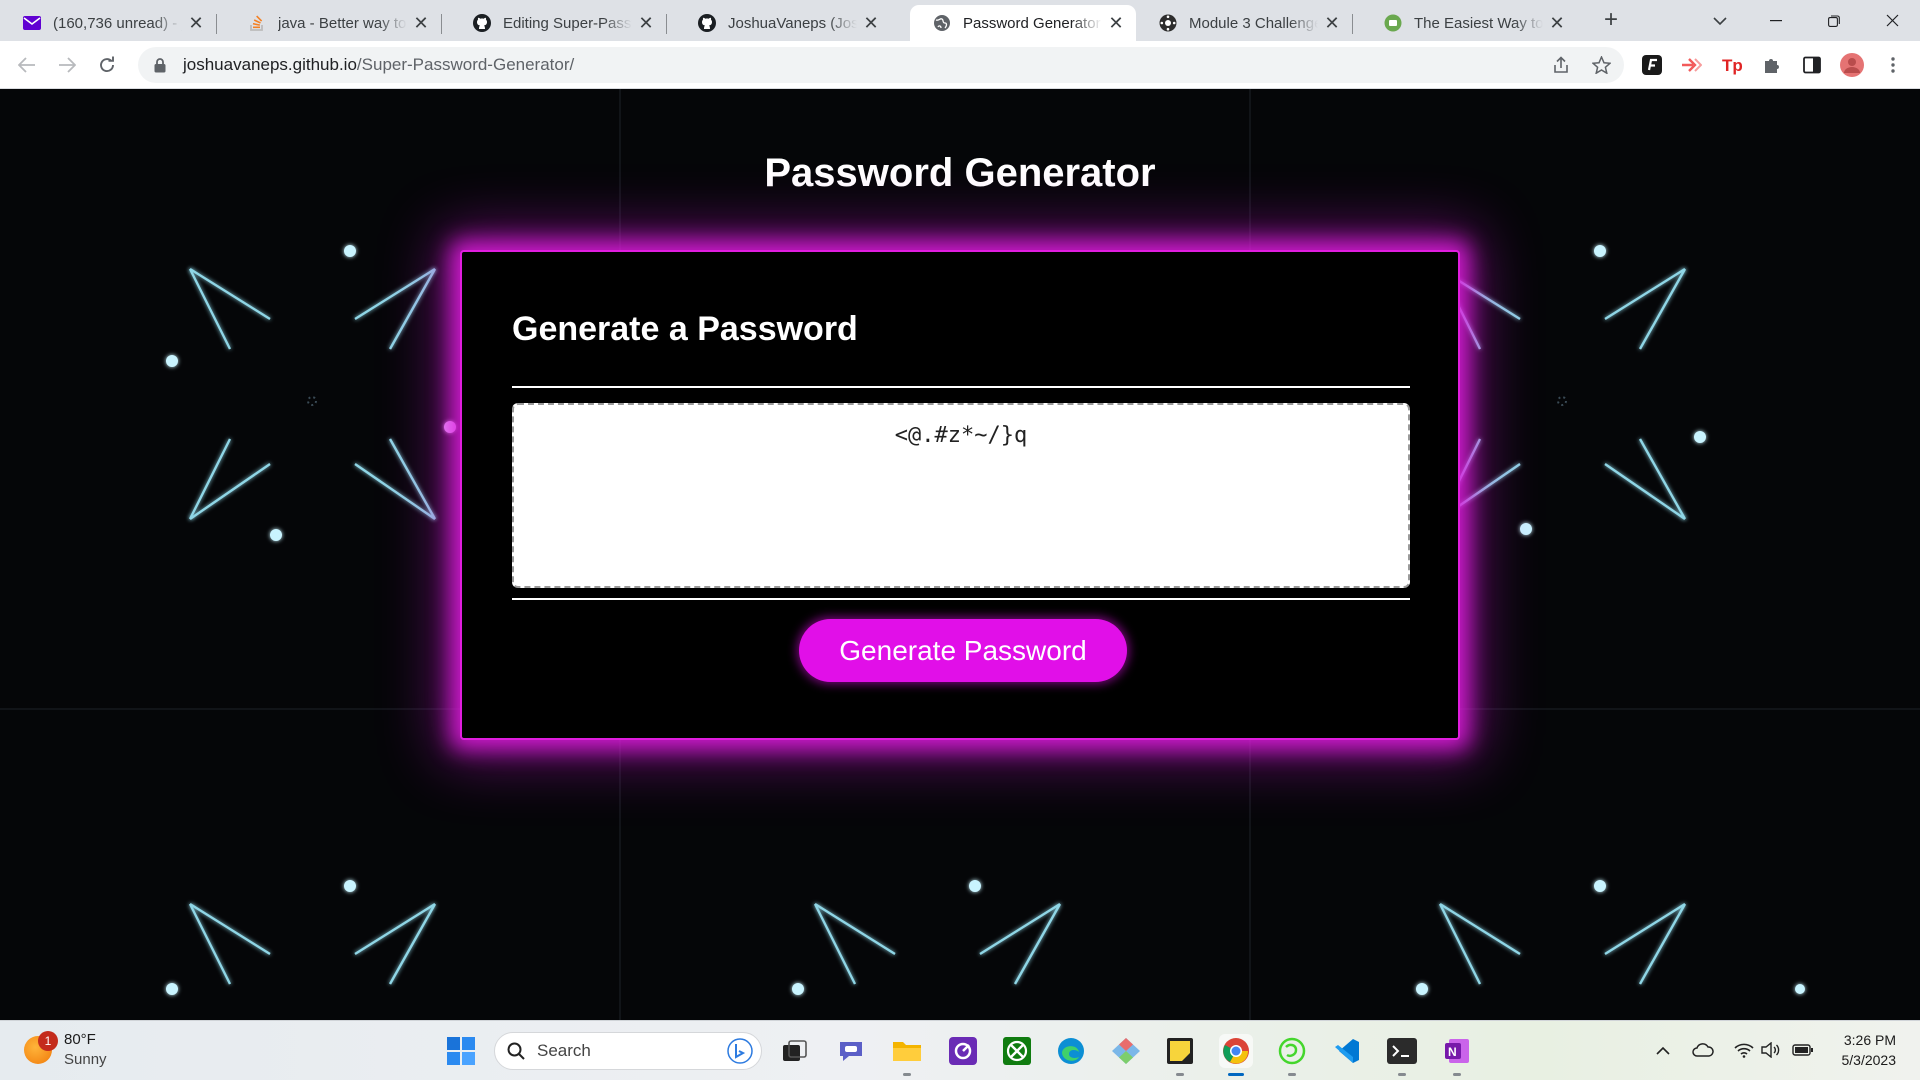 The width and height of the screenshot is (1920, 1080). Describe the element at coordinates (1292, 1051) in the screenshot. I see `razer-icon` at that location.